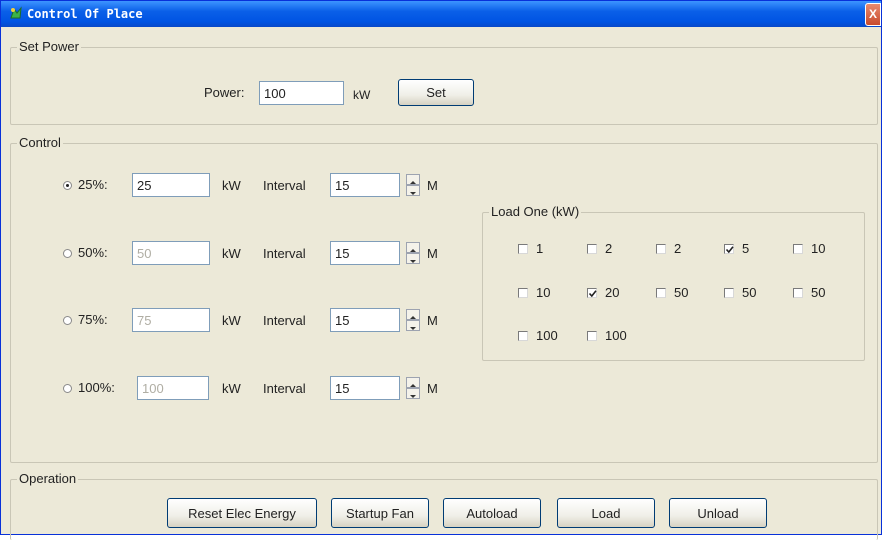 The height and width of the screenshot is (540, 882). Describe the element at coordinates (612, 292) in the screenshot. I see `load-checkbox-label: 20` at that location.